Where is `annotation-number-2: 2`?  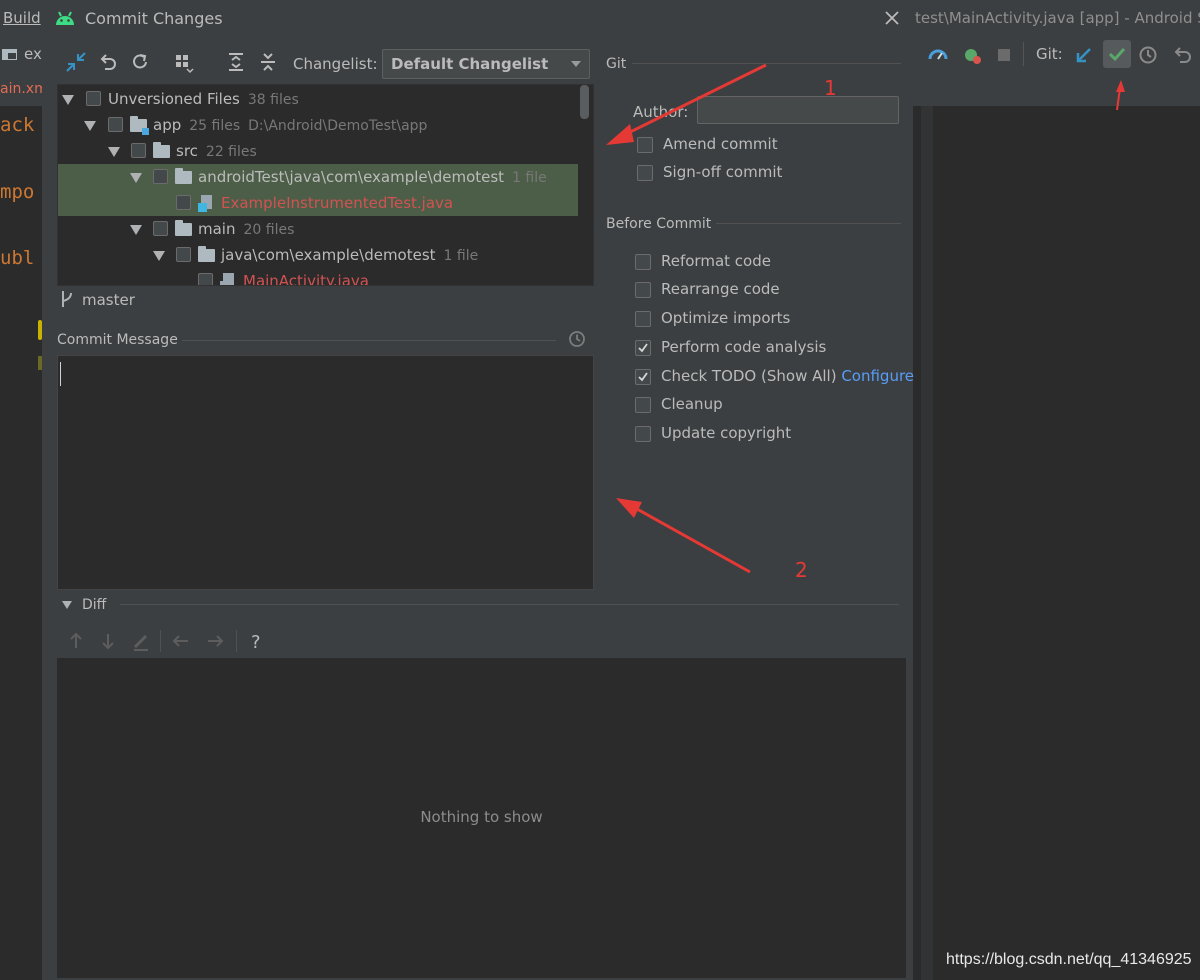
annotation-number-2: 2 is located at coordinates (801, 570).